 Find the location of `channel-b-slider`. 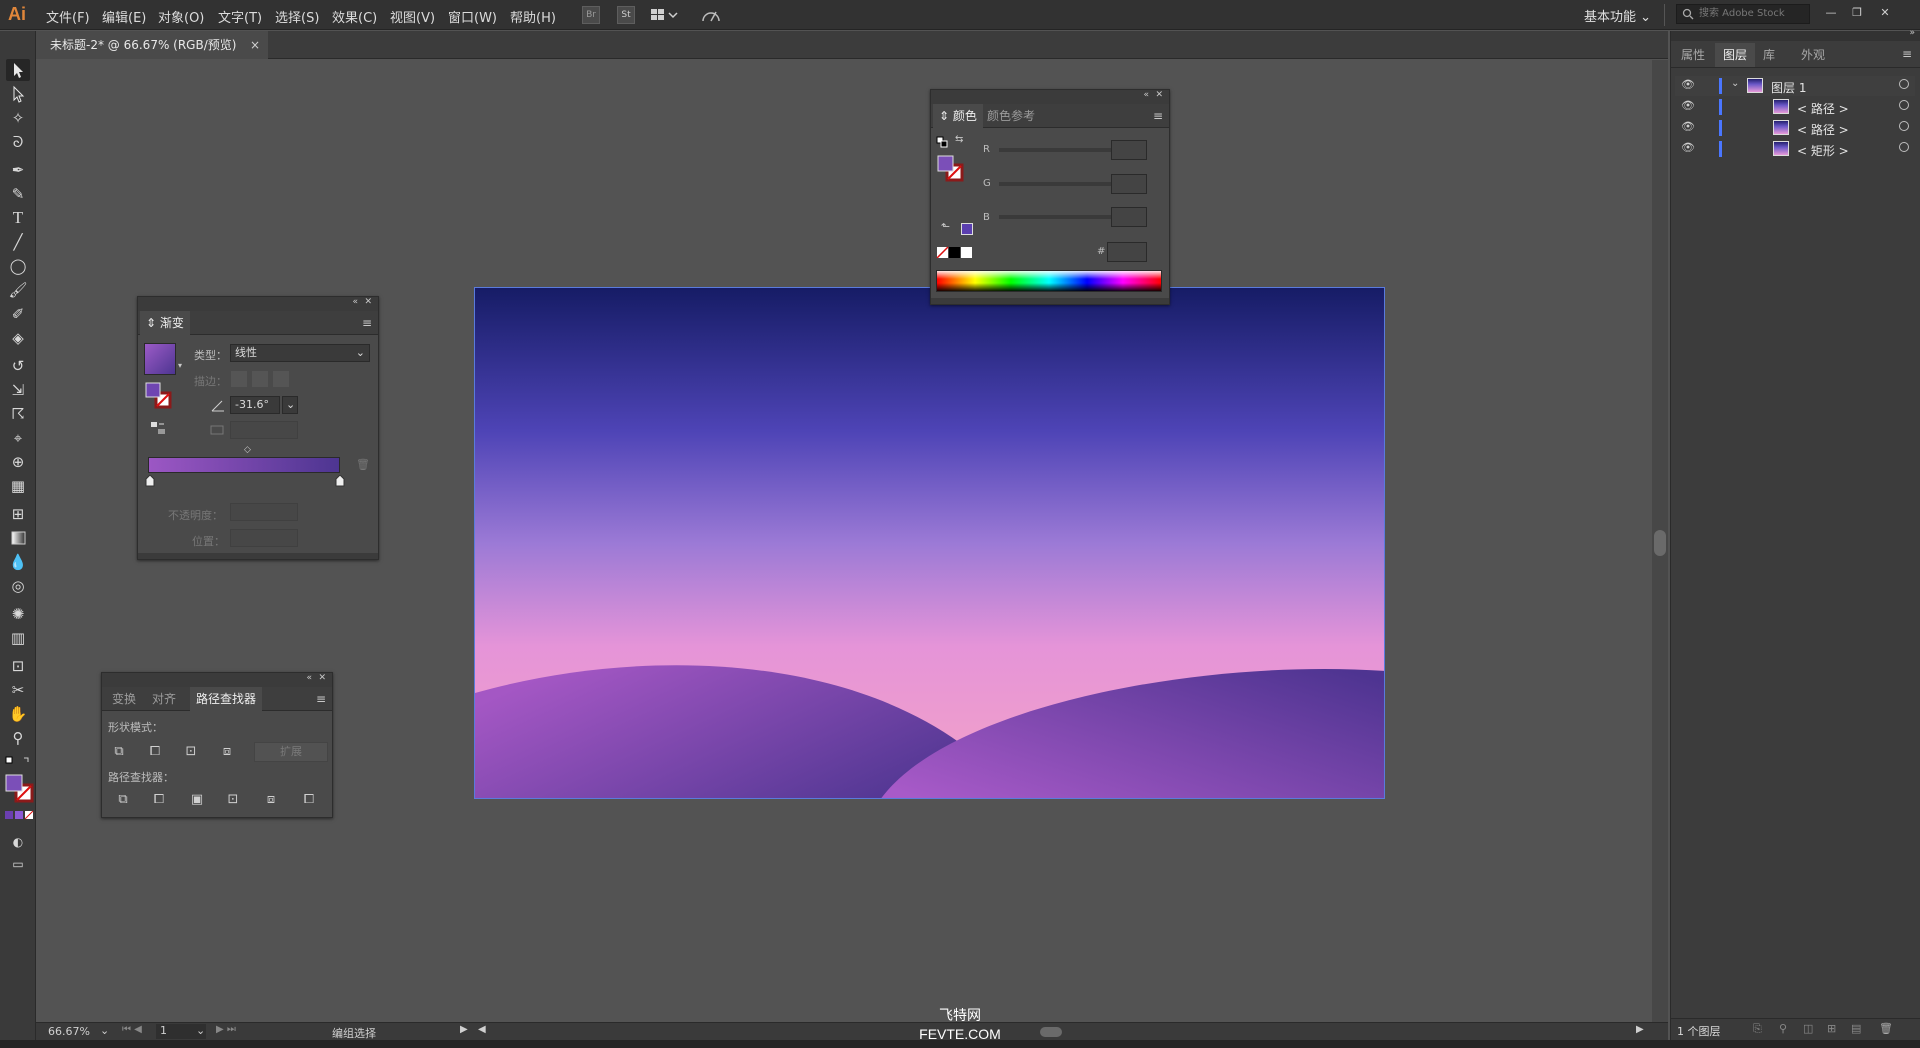

channel-b-slider is located at coordinates (1055, 217).